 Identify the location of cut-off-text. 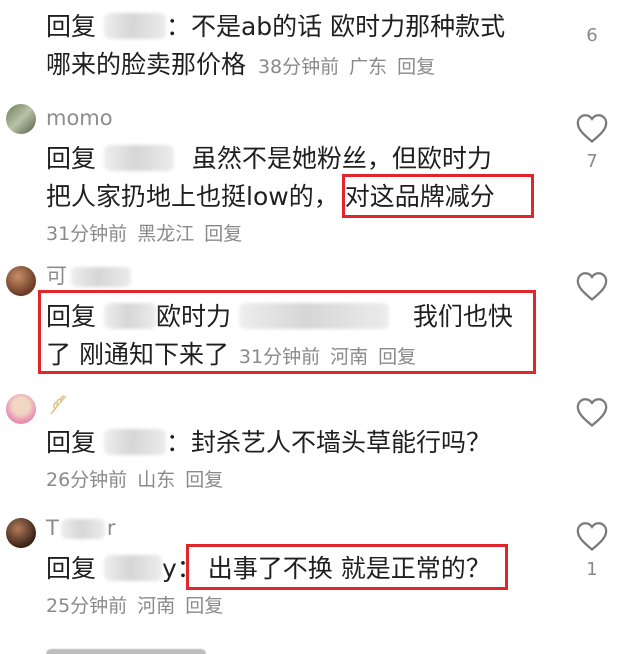
(126, 651).